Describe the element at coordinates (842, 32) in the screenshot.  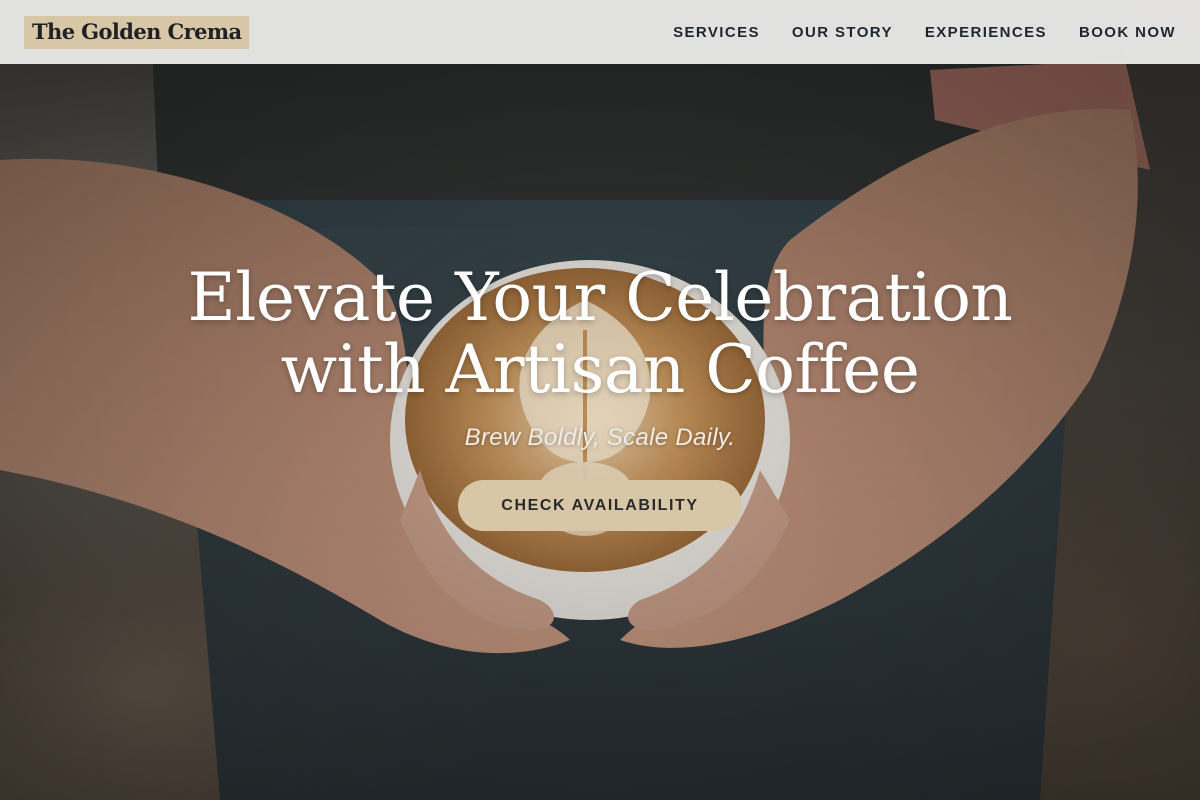
I see `nav-link-our-story: OUR STORY` at that location.